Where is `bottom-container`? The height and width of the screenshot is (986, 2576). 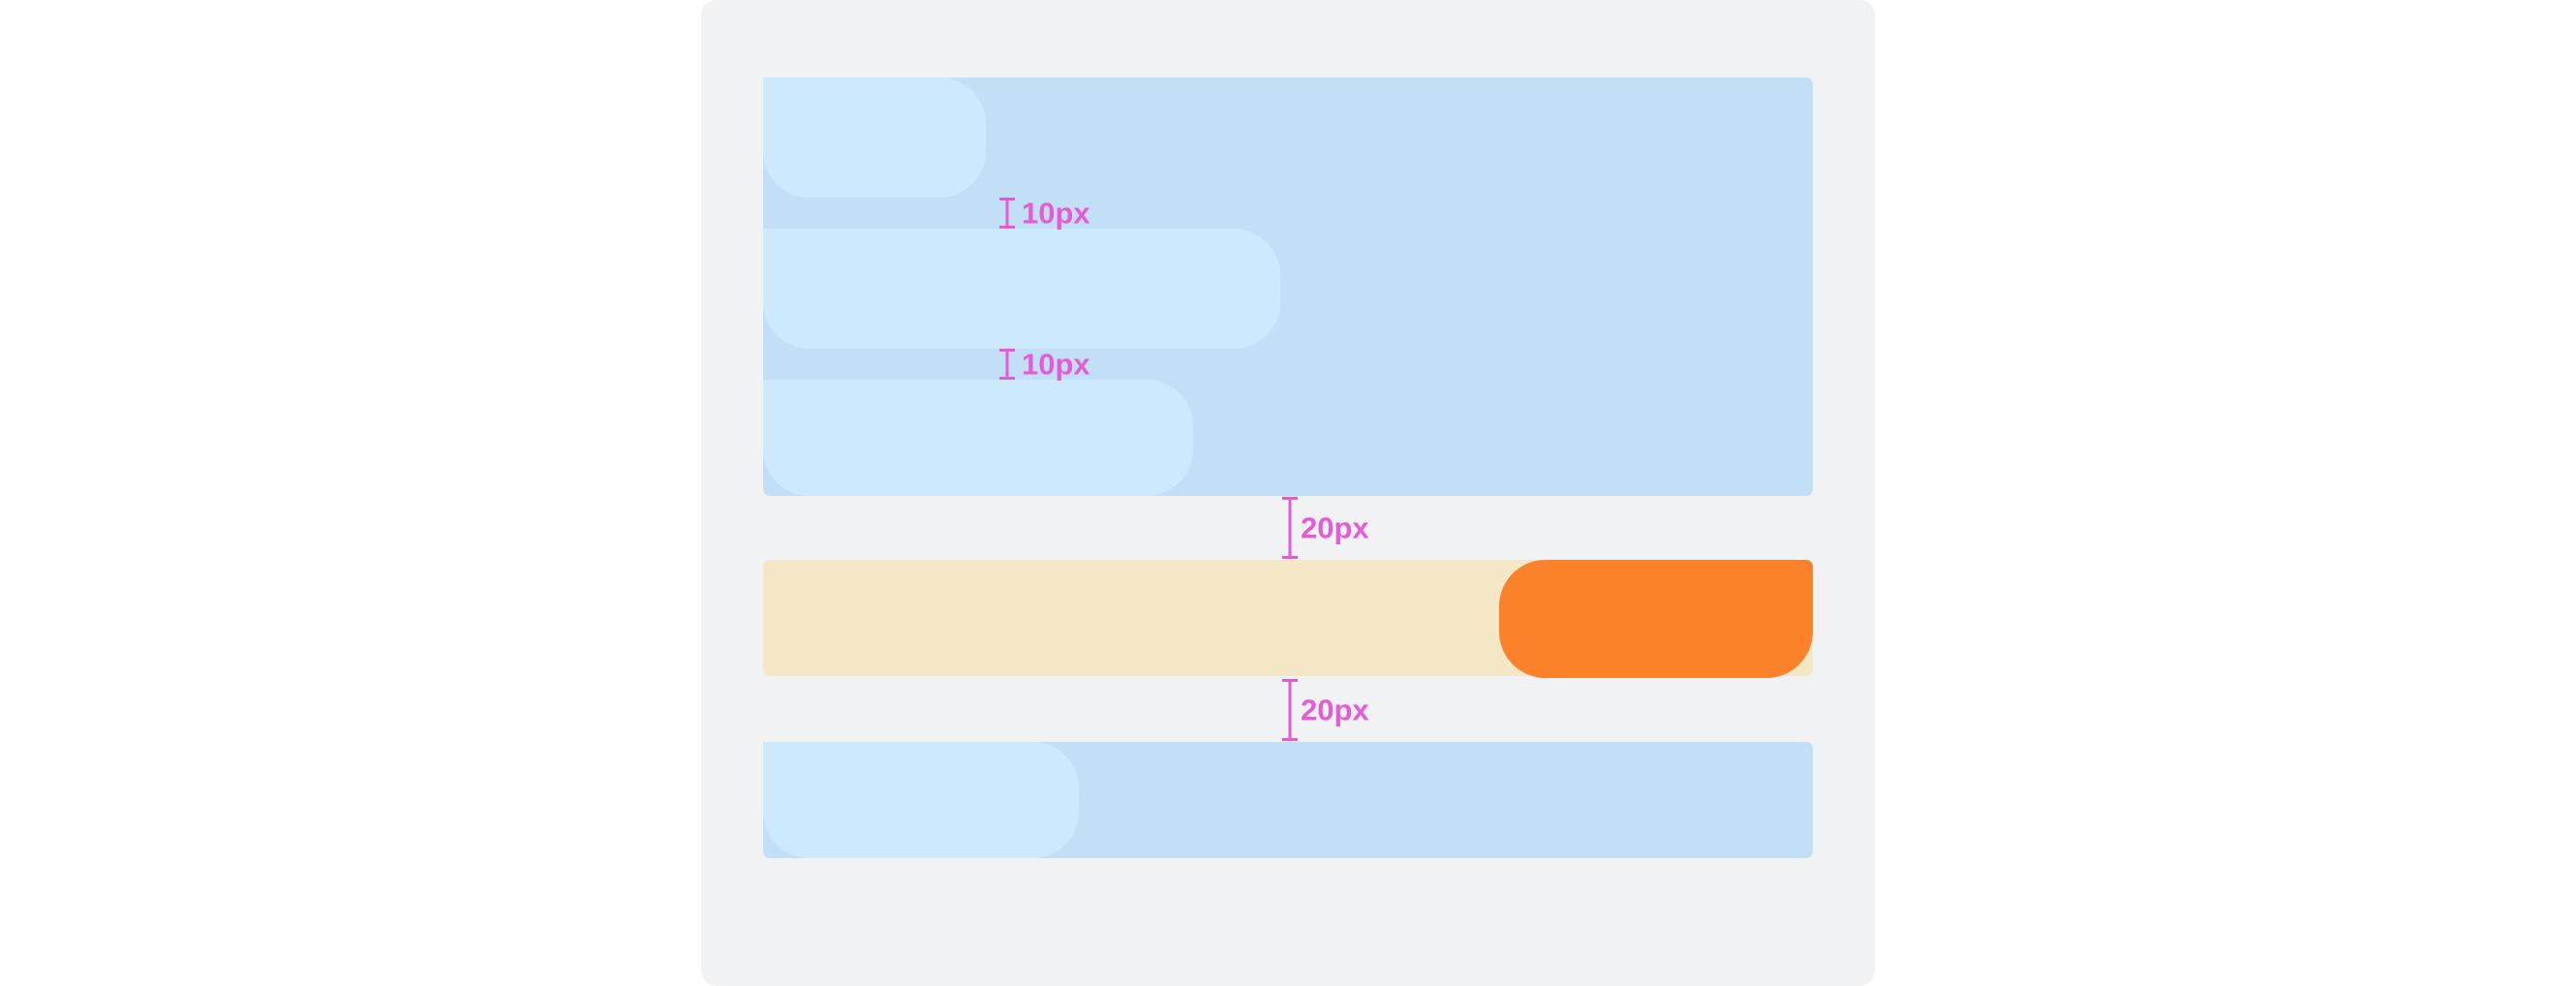 bottom-container is located at coordinates (1288, 800).